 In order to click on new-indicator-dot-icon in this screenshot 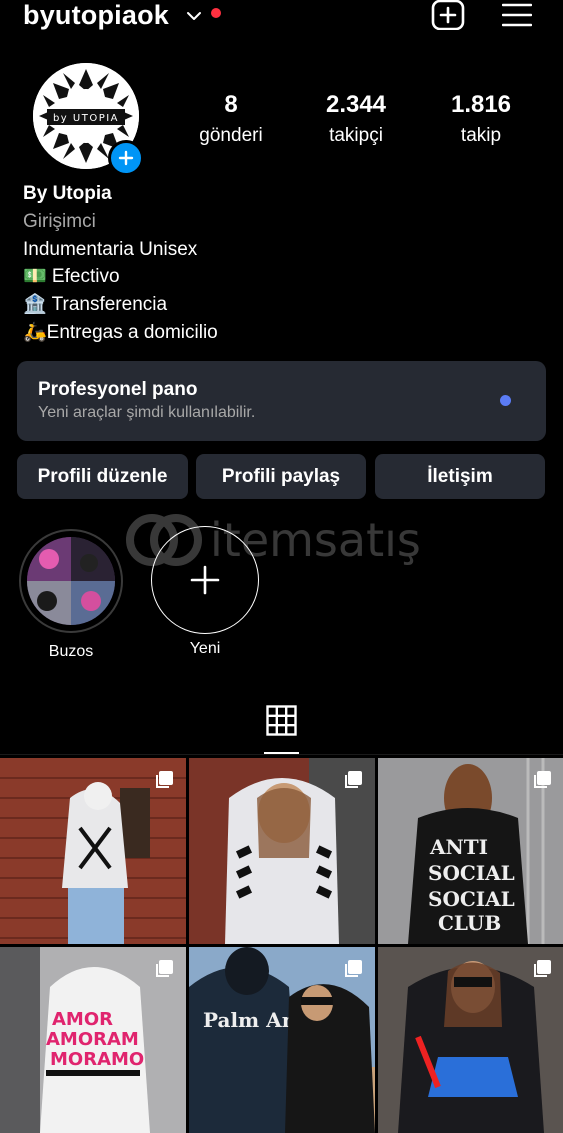, I will do `click(505, 400)`.